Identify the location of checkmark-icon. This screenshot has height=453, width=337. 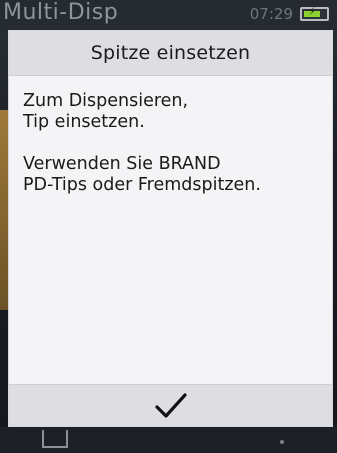
(170, 405).